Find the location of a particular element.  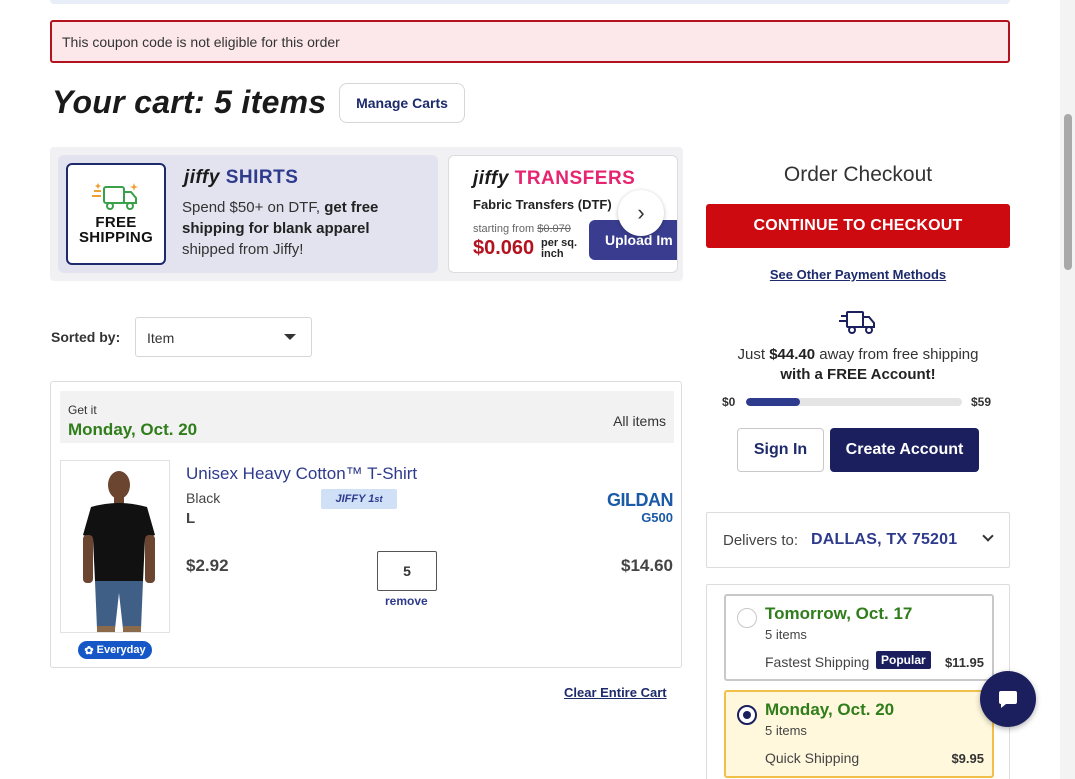

top-info-strip is located at coordinates (530, 2).